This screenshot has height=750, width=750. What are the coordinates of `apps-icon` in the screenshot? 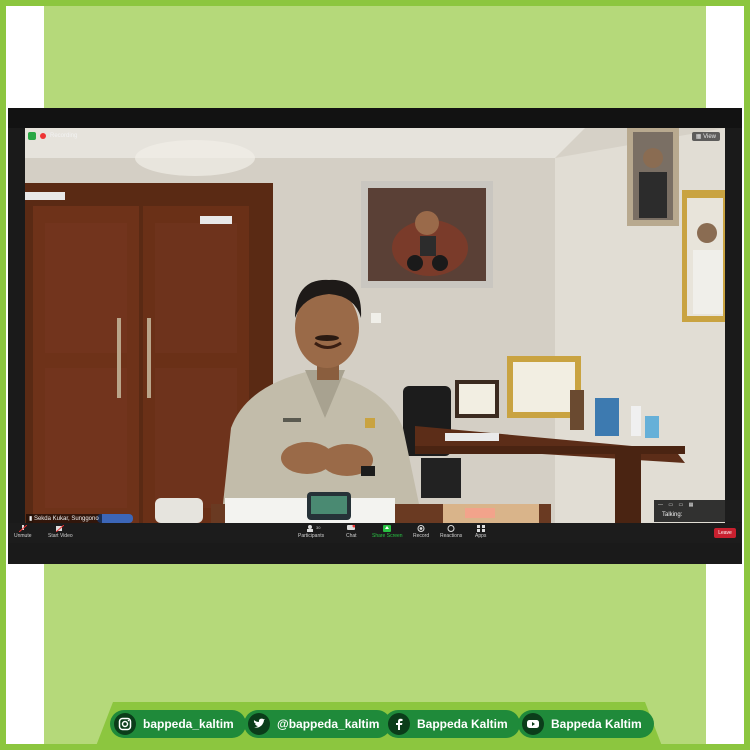 It's located at (480, 528).